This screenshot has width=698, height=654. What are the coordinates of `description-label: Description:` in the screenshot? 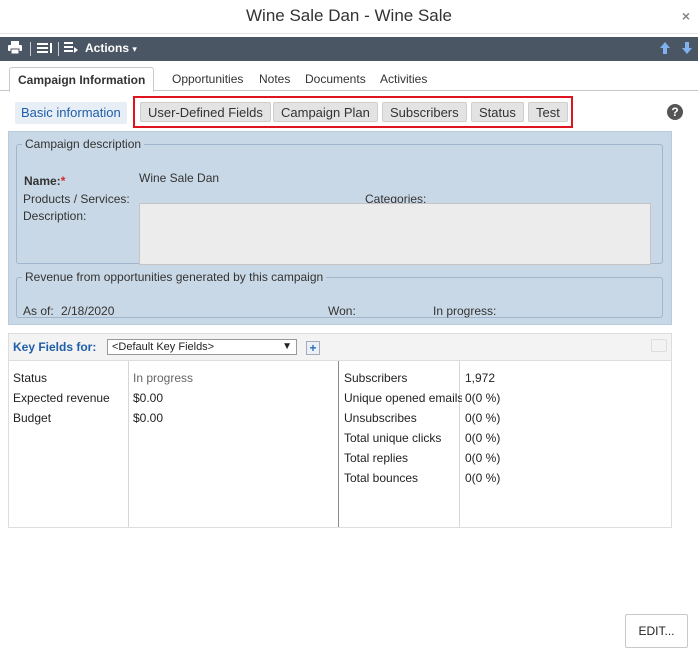 It's located at (55, 216).